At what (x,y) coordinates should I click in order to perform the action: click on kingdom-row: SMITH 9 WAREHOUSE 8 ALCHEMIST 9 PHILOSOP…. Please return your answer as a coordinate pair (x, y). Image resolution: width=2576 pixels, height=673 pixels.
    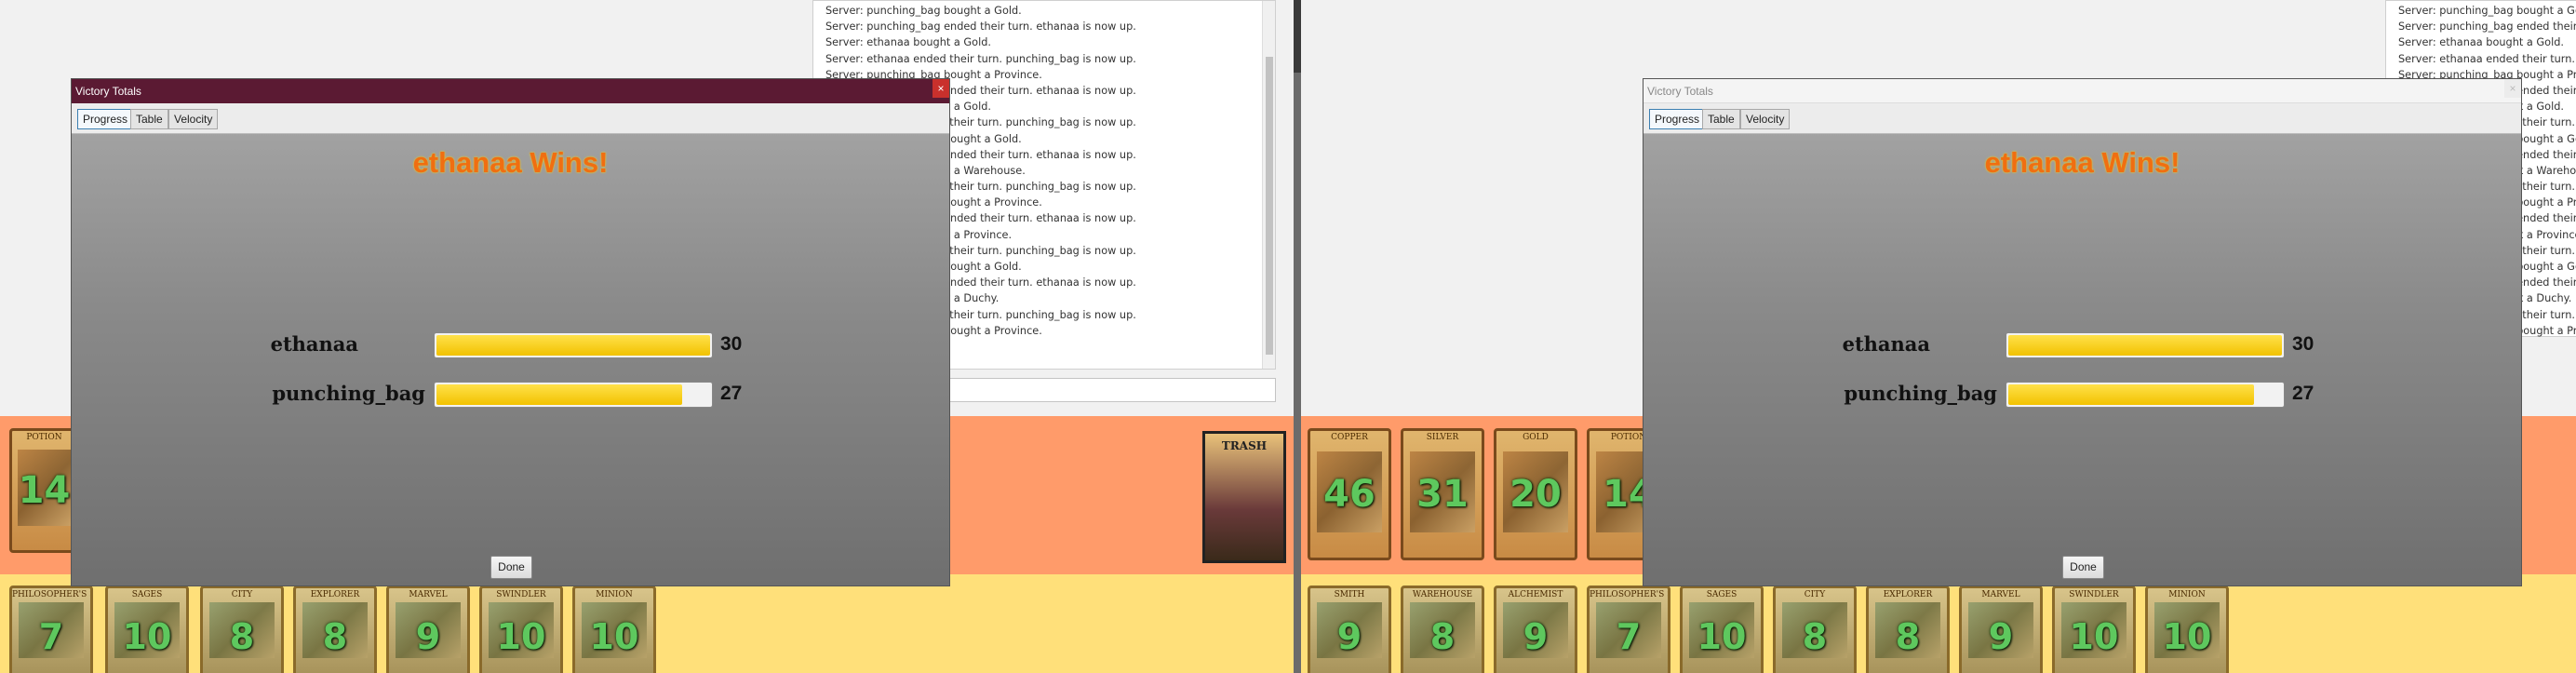
    Looking at the image, I should click on (1938, 623).